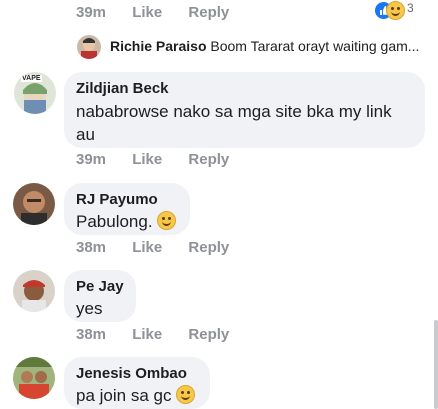  I want to click on comment-author: RJ Payumo, so click(127, 199).